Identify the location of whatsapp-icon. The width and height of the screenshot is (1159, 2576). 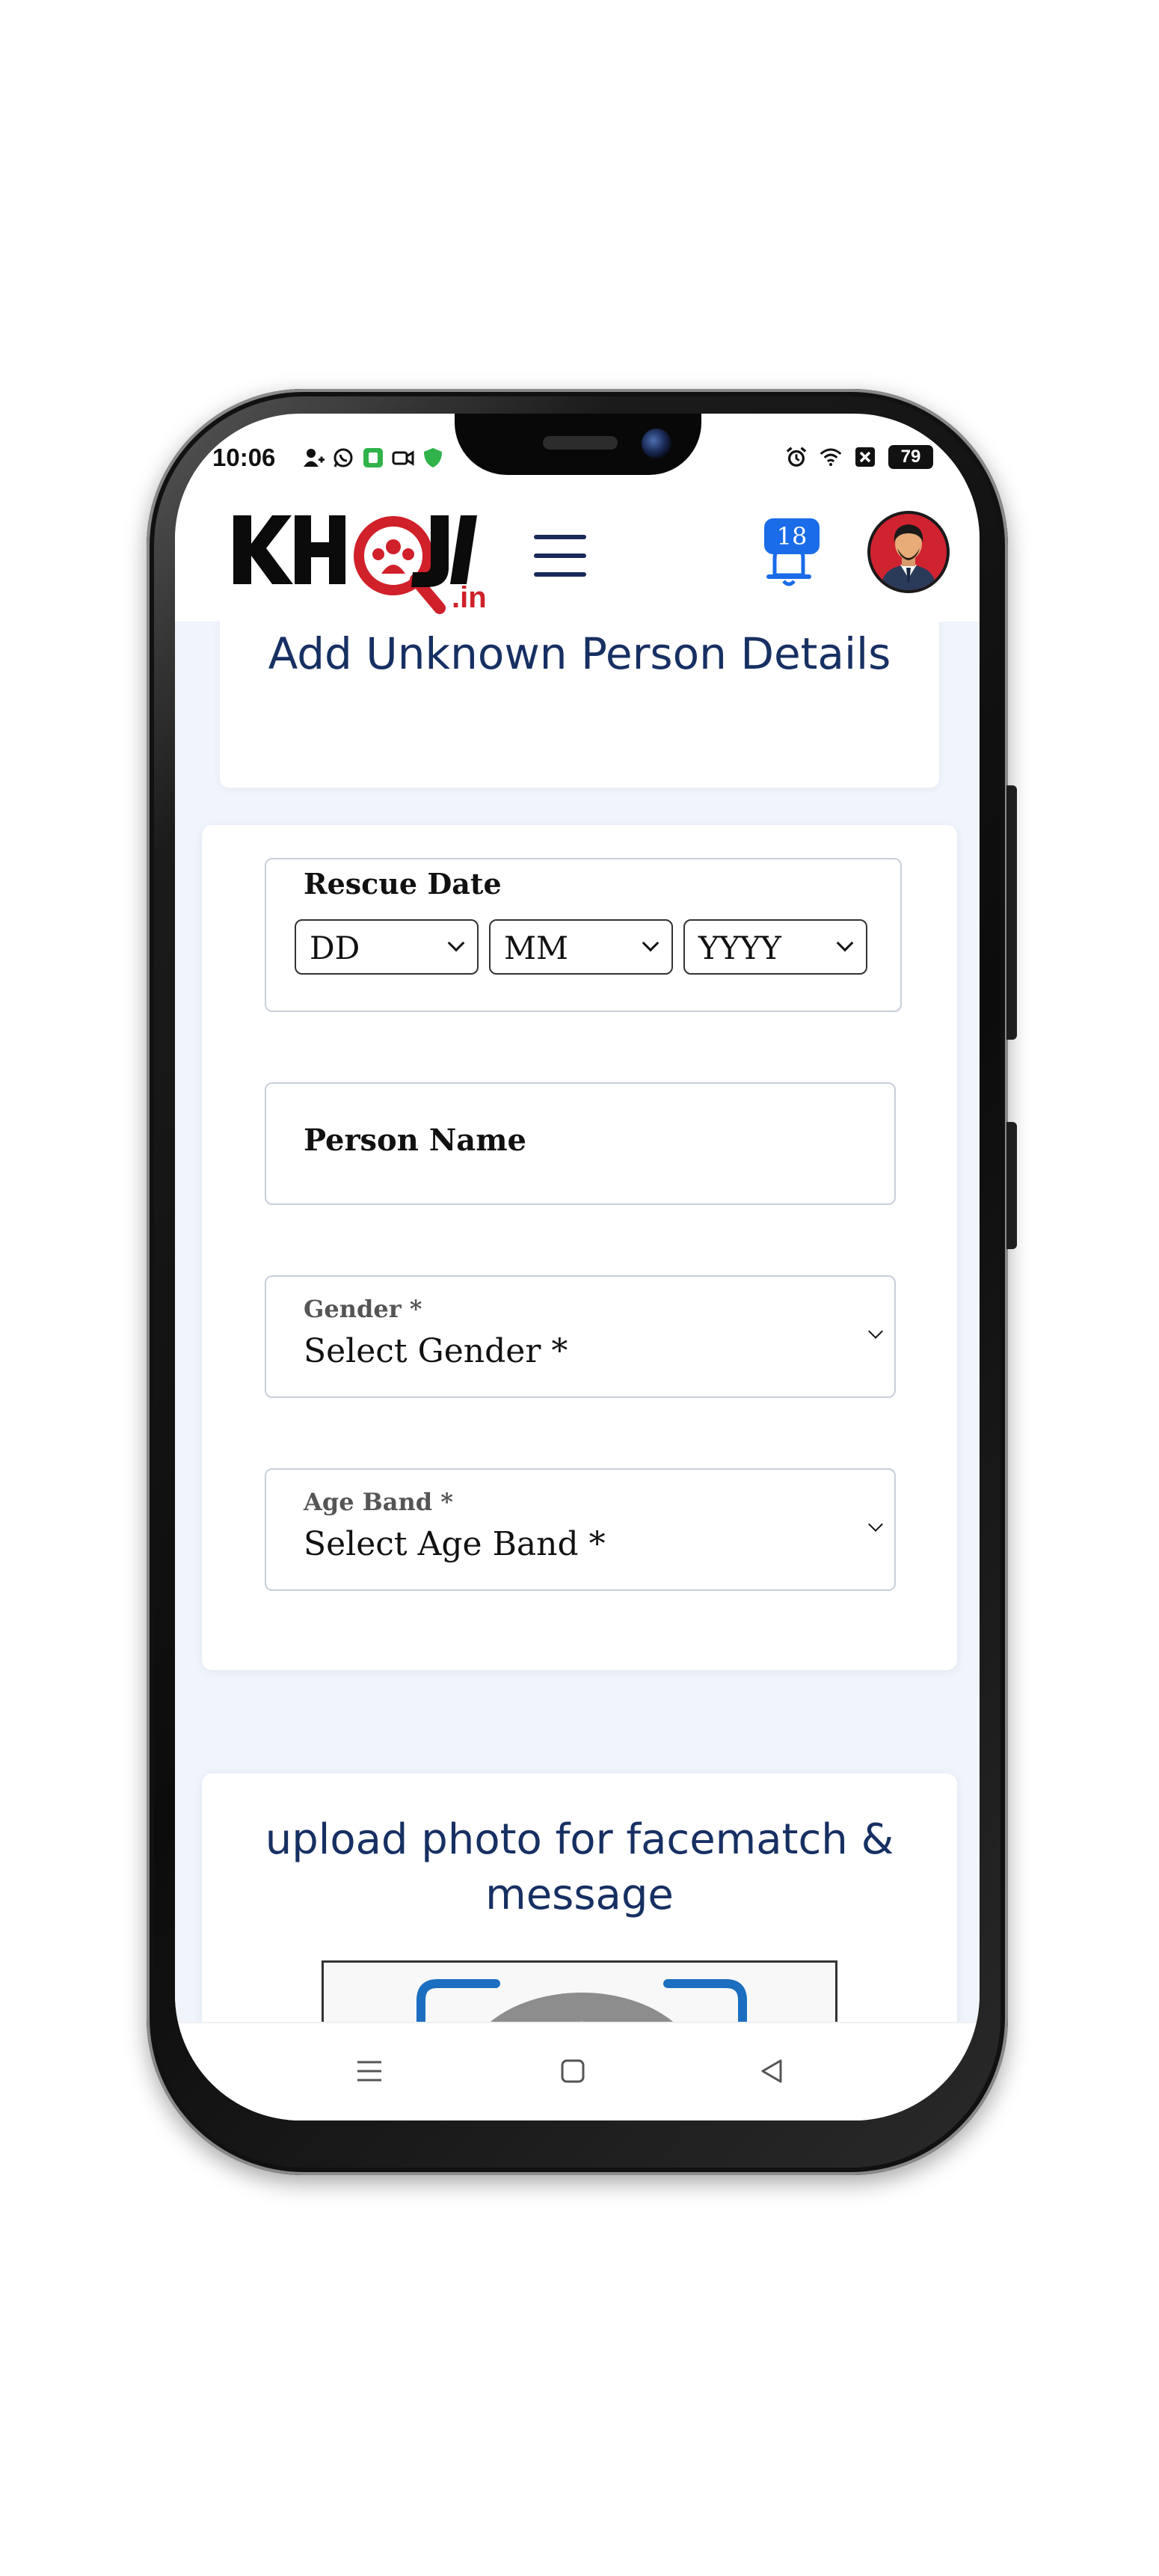
(343, 458).